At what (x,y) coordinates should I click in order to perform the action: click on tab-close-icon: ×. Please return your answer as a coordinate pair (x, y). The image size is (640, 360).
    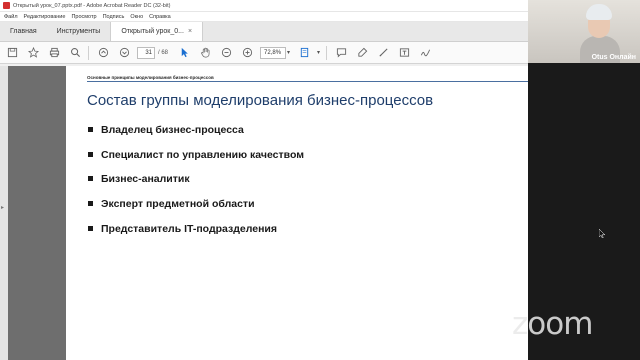
    Looking at the image, I should click on (190, 31).